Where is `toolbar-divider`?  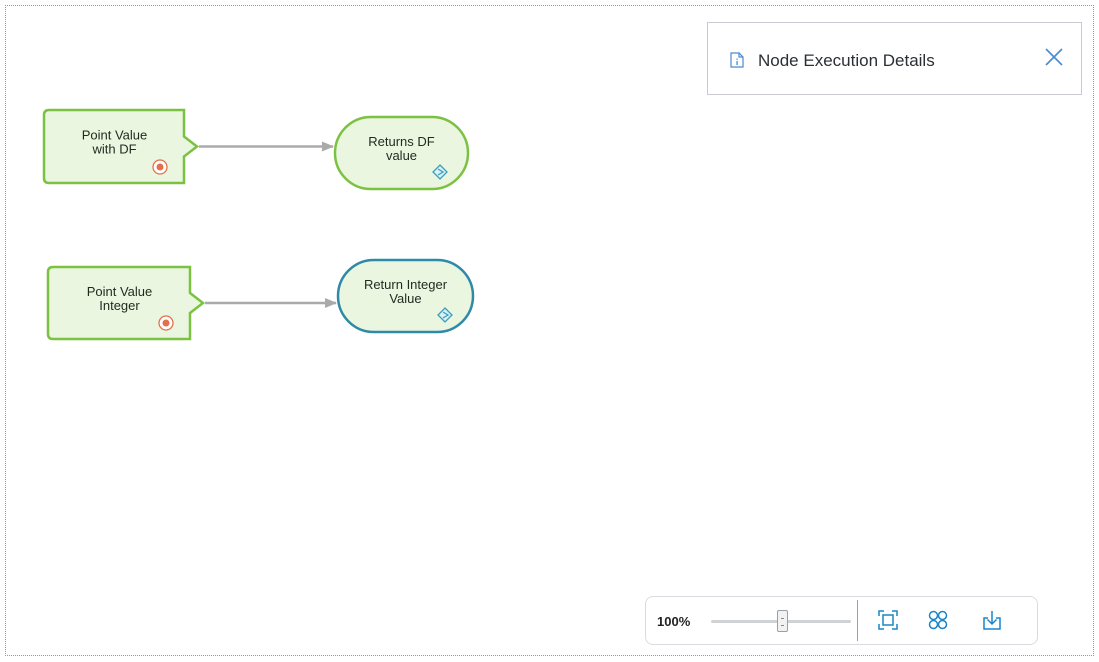 toolbar-divider is located at coordinates (857, 620).